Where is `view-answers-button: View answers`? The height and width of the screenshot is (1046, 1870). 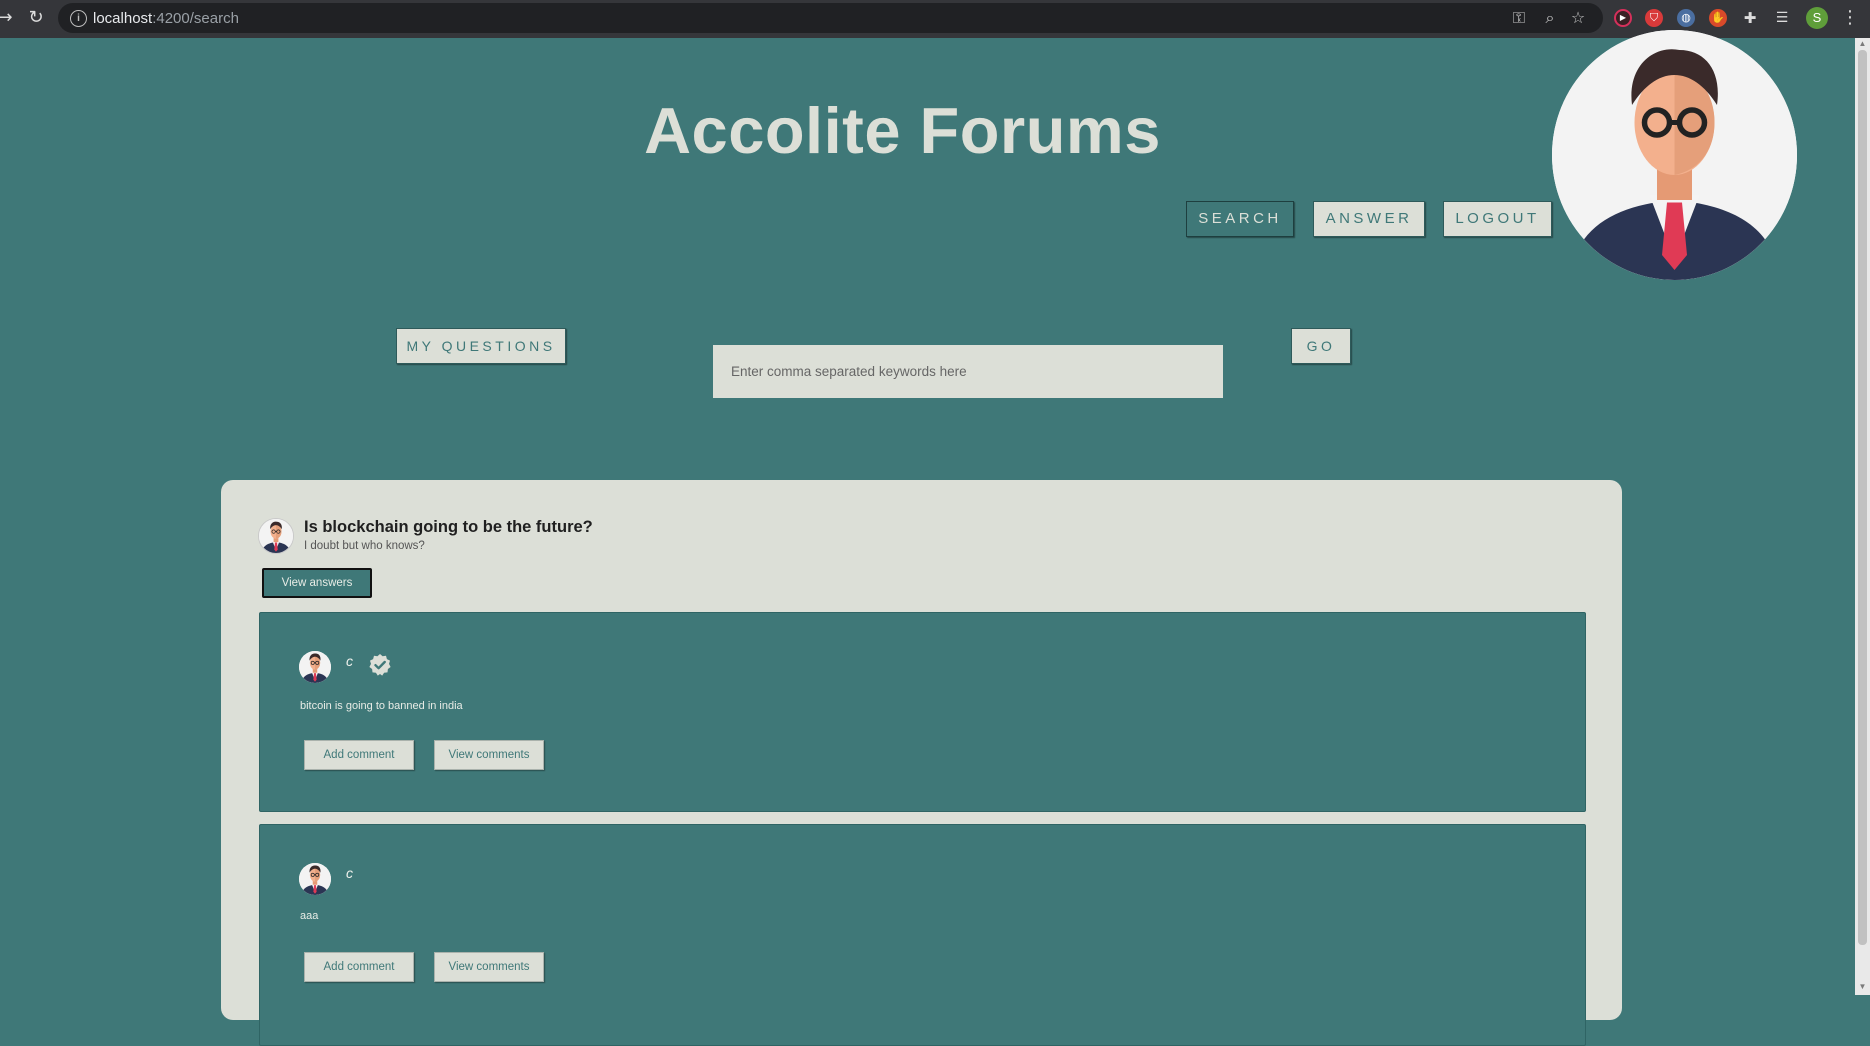 view-answers-button: View answers is located at coordinates (317, 583).